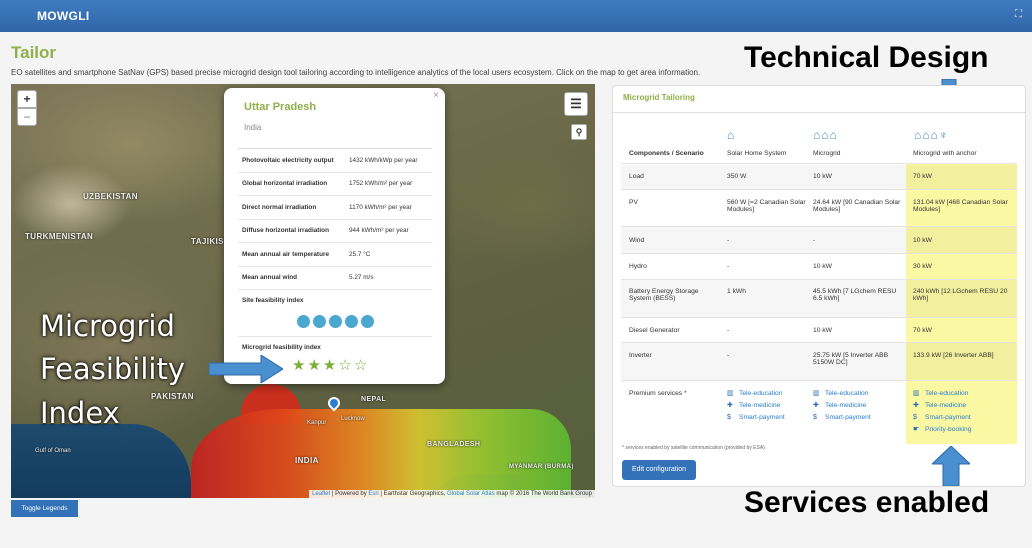 This screenshot has width=1032, height=548. I want to click on cell-microgrid: 25.75 kW [5 Inverter ABB 5150W DC], so click(851, 359).